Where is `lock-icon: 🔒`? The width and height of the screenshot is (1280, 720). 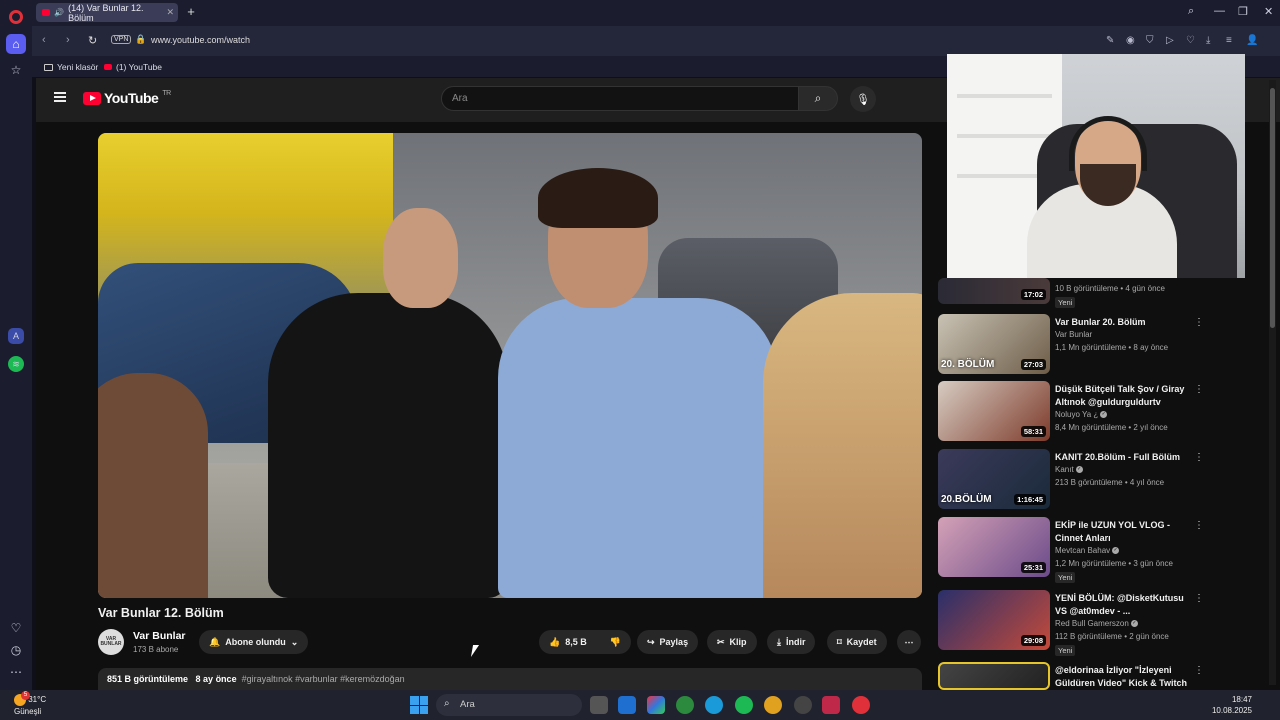
lock-icon: 🔒 is located at coordinates (140, 39).